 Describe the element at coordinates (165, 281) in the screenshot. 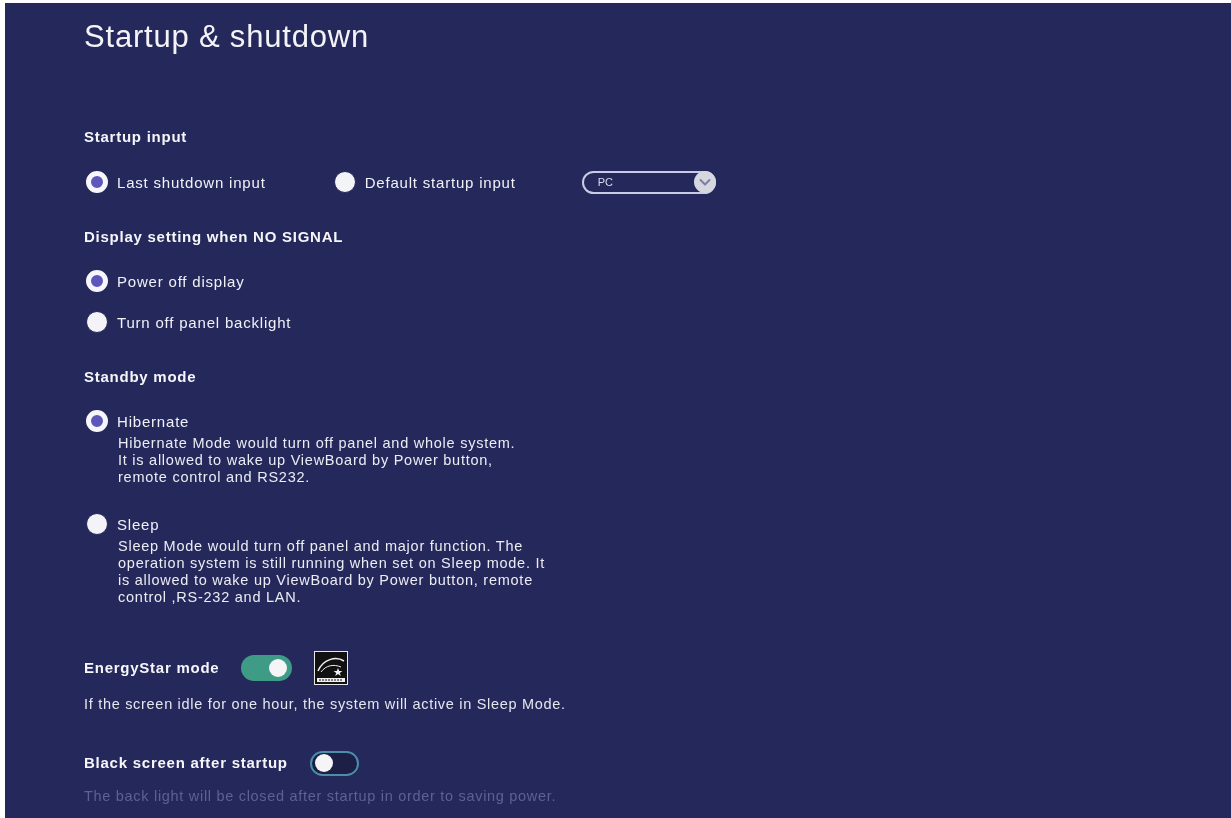

I see `radio-option: Power off display` at that location.